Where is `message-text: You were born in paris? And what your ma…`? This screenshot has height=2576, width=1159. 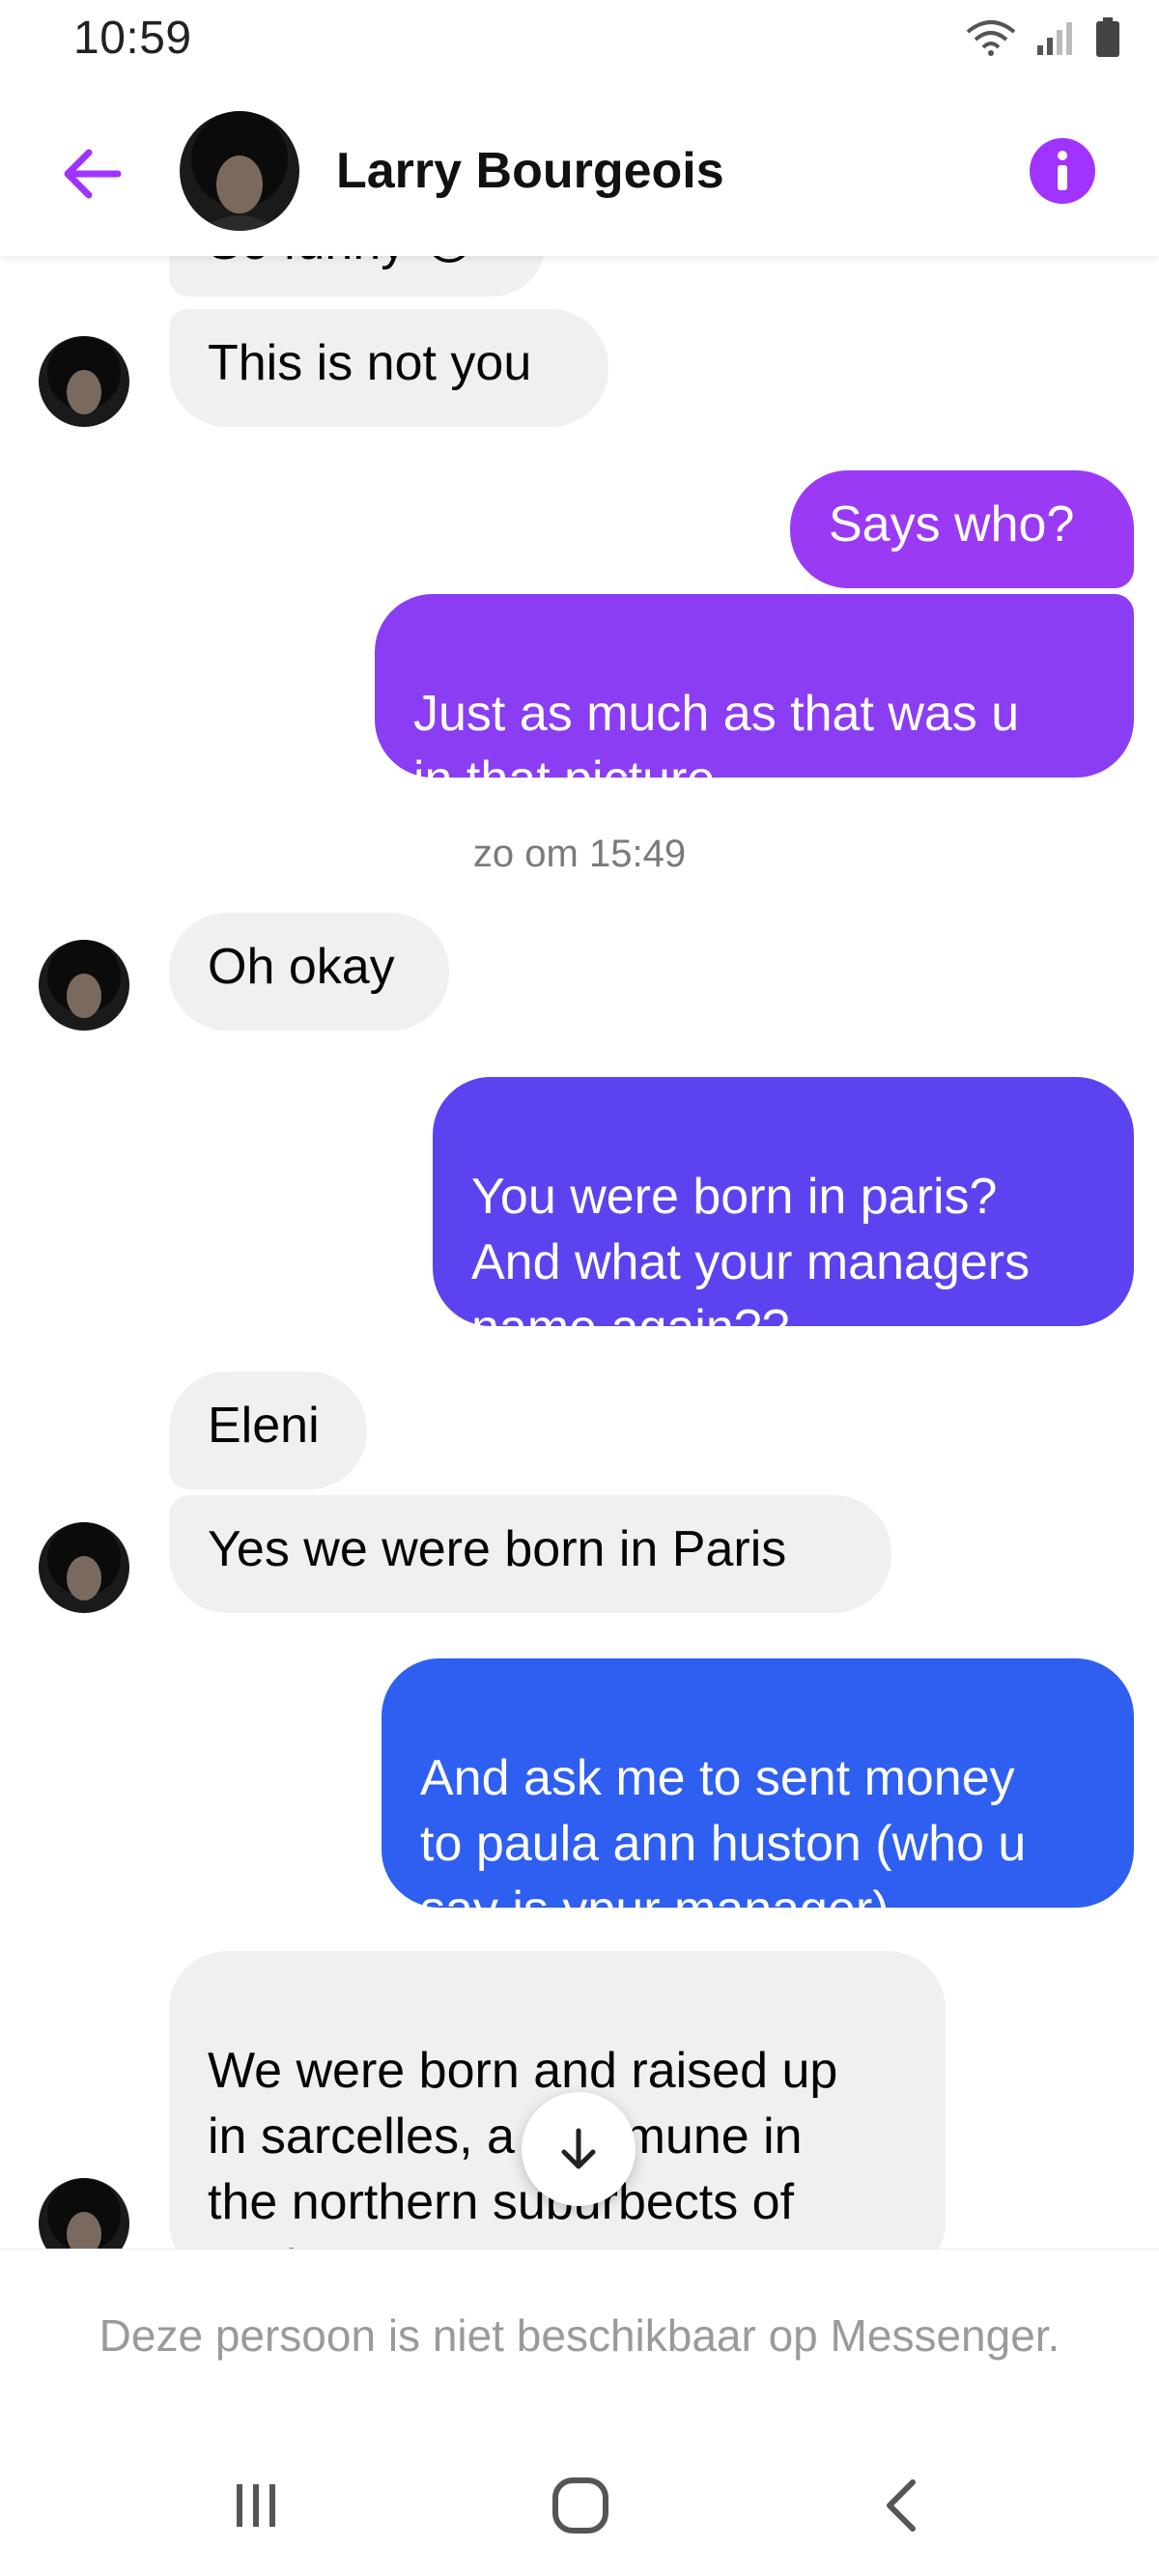 message-text: You were born in paris? And what your ma… is located at coordinates (751, 1262).